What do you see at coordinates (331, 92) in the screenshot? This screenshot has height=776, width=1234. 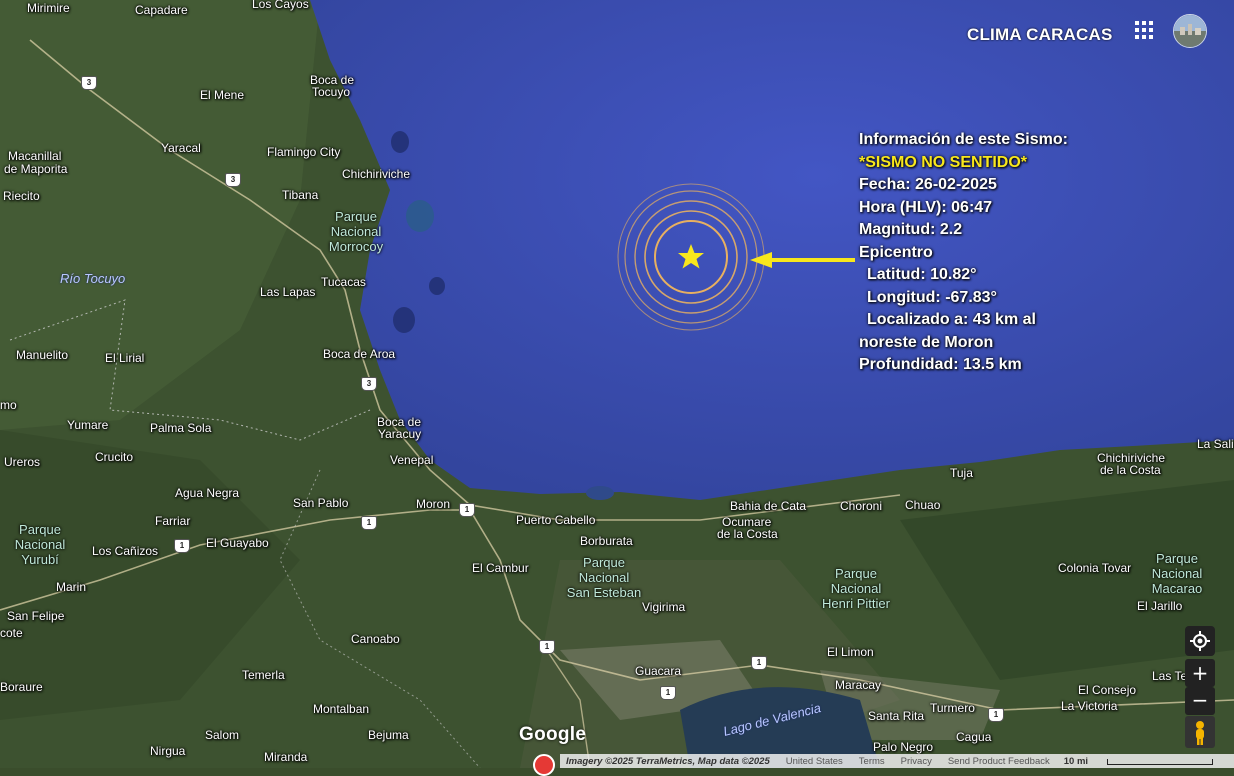 I see `place-label: Tocuyo` at bounding box center [331, 92].